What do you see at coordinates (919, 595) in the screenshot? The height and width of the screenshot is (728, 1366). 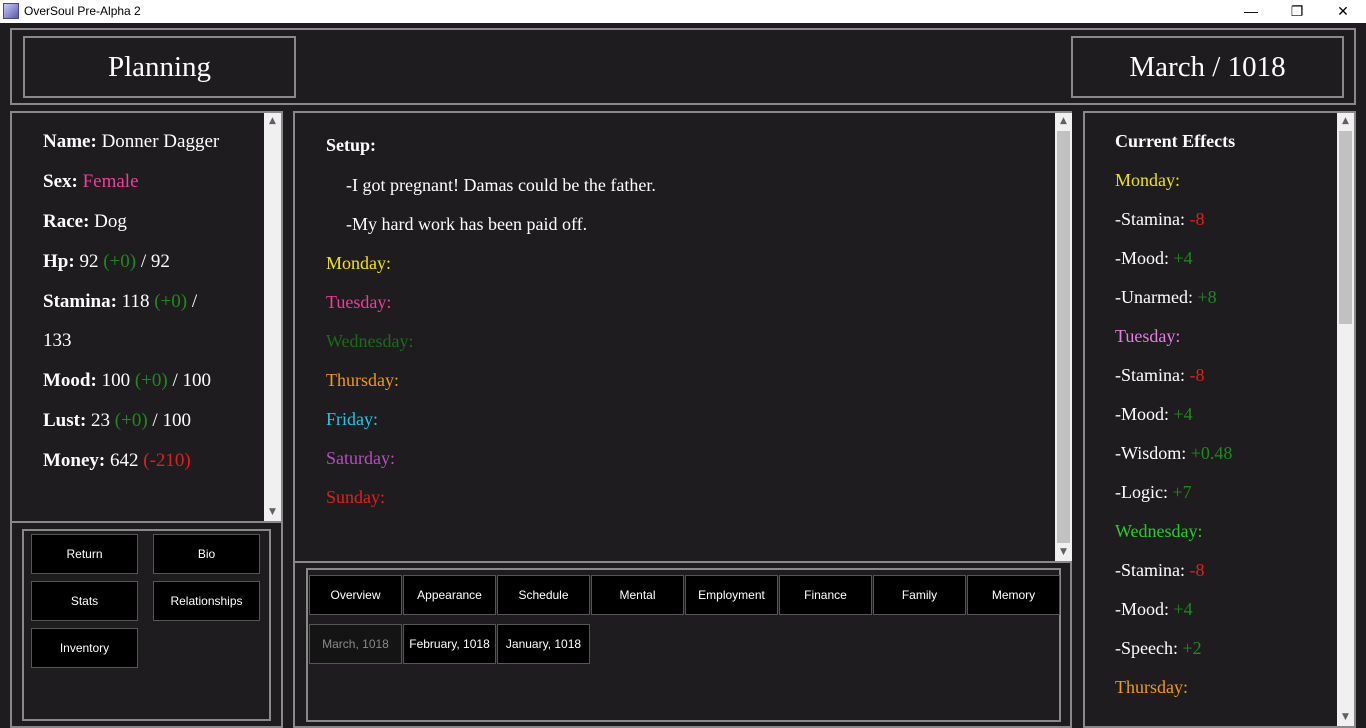 I see `tab-family: Family` at bounding box center [919, 595].